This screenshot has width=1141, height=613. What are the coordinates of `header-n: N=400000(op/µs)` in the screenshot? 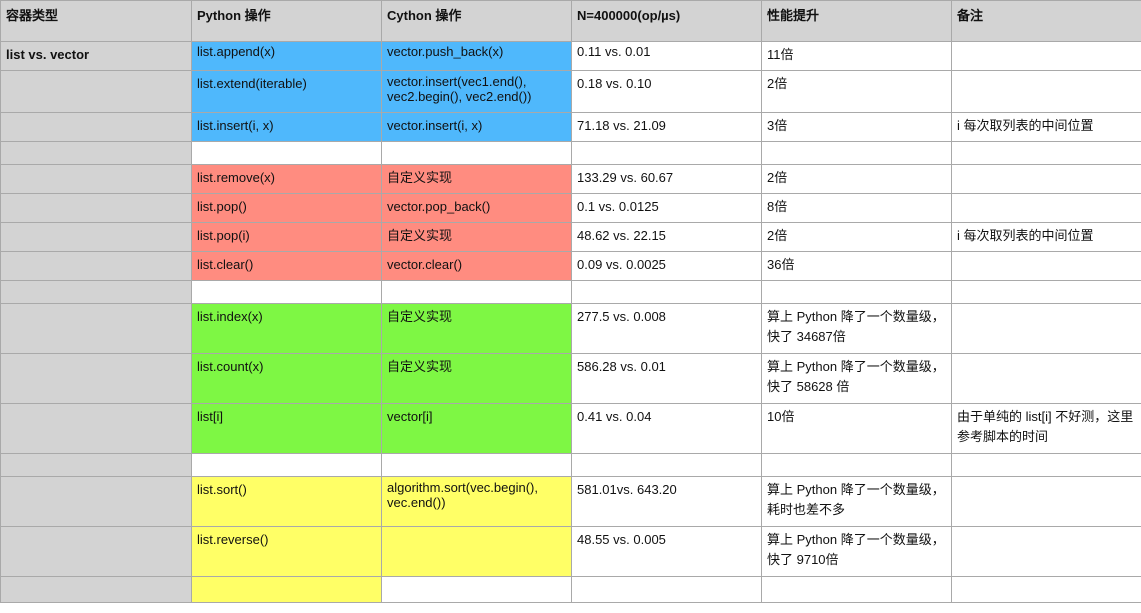 It's located at (666, 21).